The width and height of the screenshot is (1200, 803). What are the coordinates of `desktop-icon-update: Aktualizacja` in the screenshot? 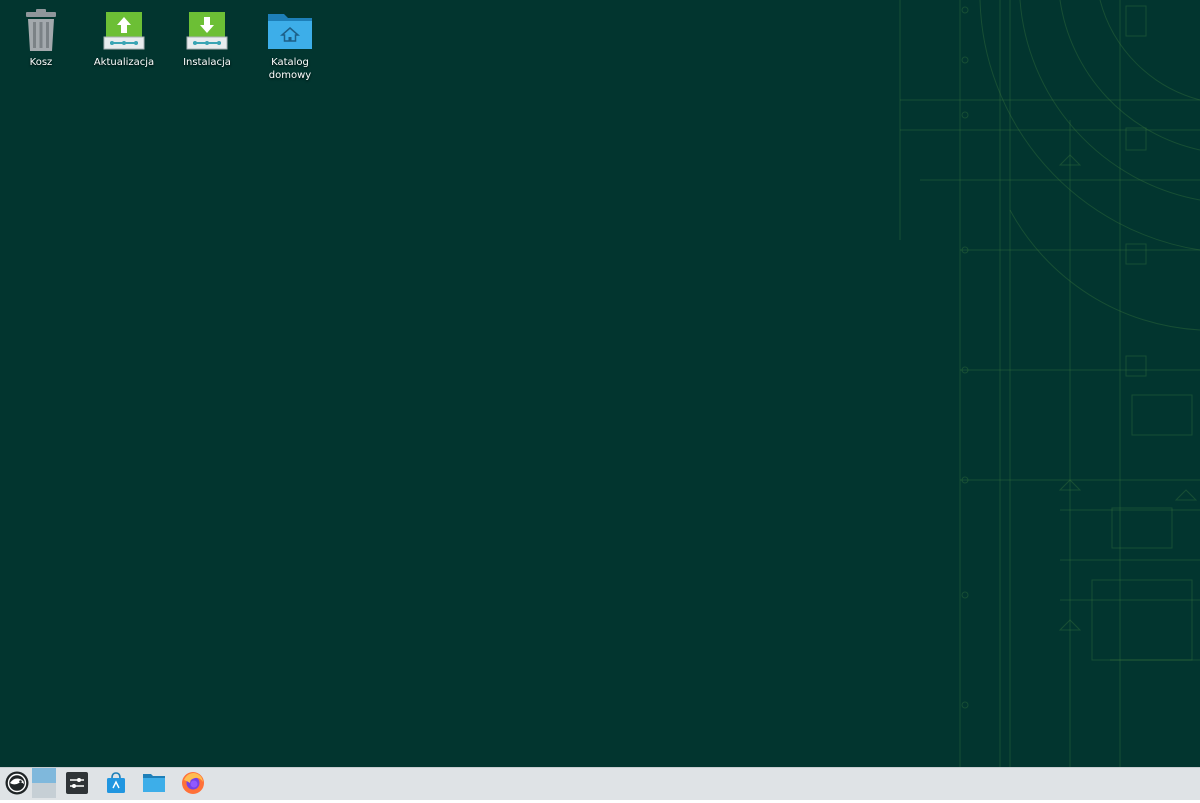 It's located at (124, 37).